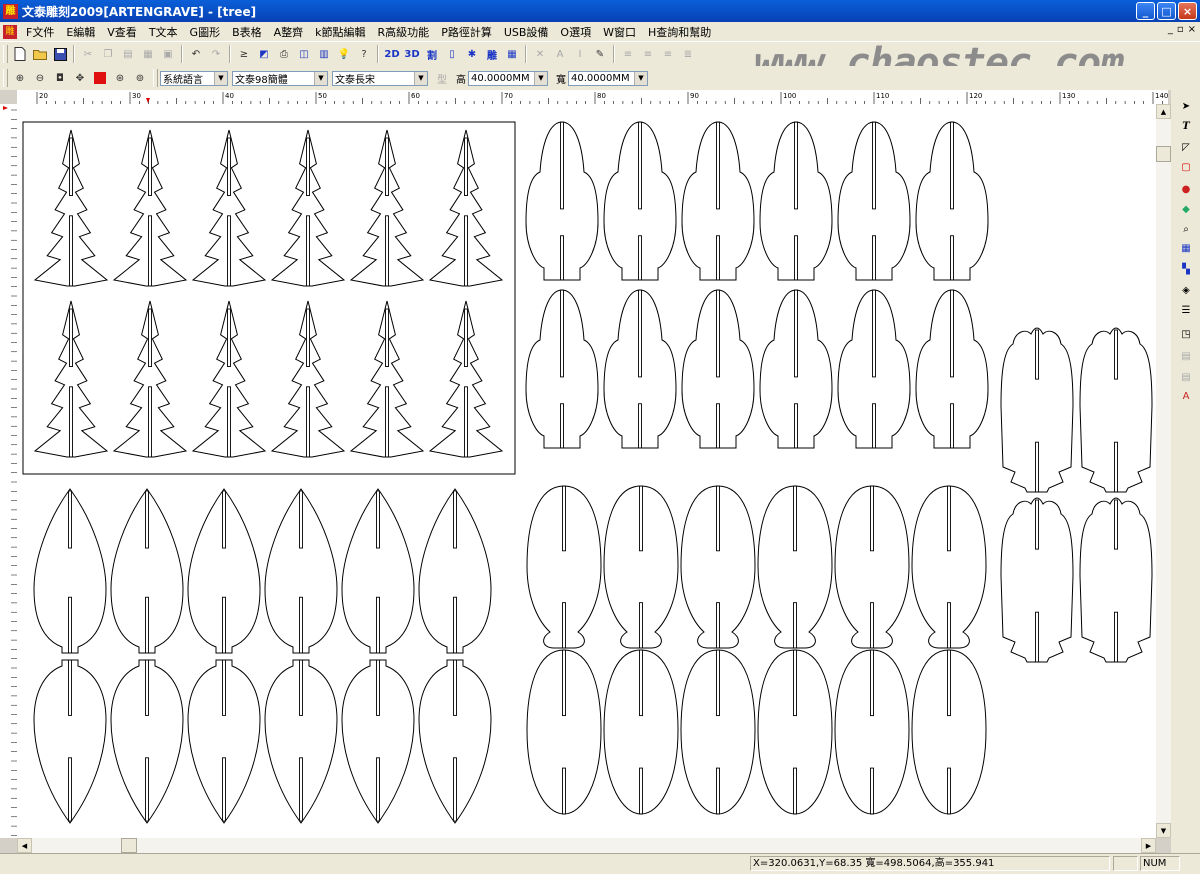 The width and height of the screenshot is (1200, 874). I want to click on carve-button: 雕, so click(492, 54).